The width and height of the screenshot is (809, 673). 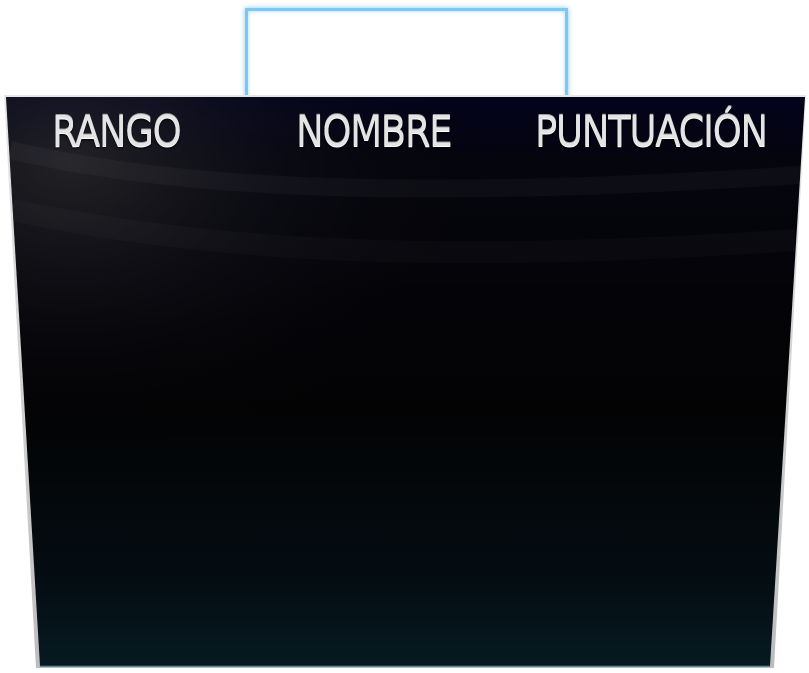 What do you see at coordinates (374, 132) in the screenshot?
I see `name-column-header: NOMBRE` at bounding box center [374, 132].